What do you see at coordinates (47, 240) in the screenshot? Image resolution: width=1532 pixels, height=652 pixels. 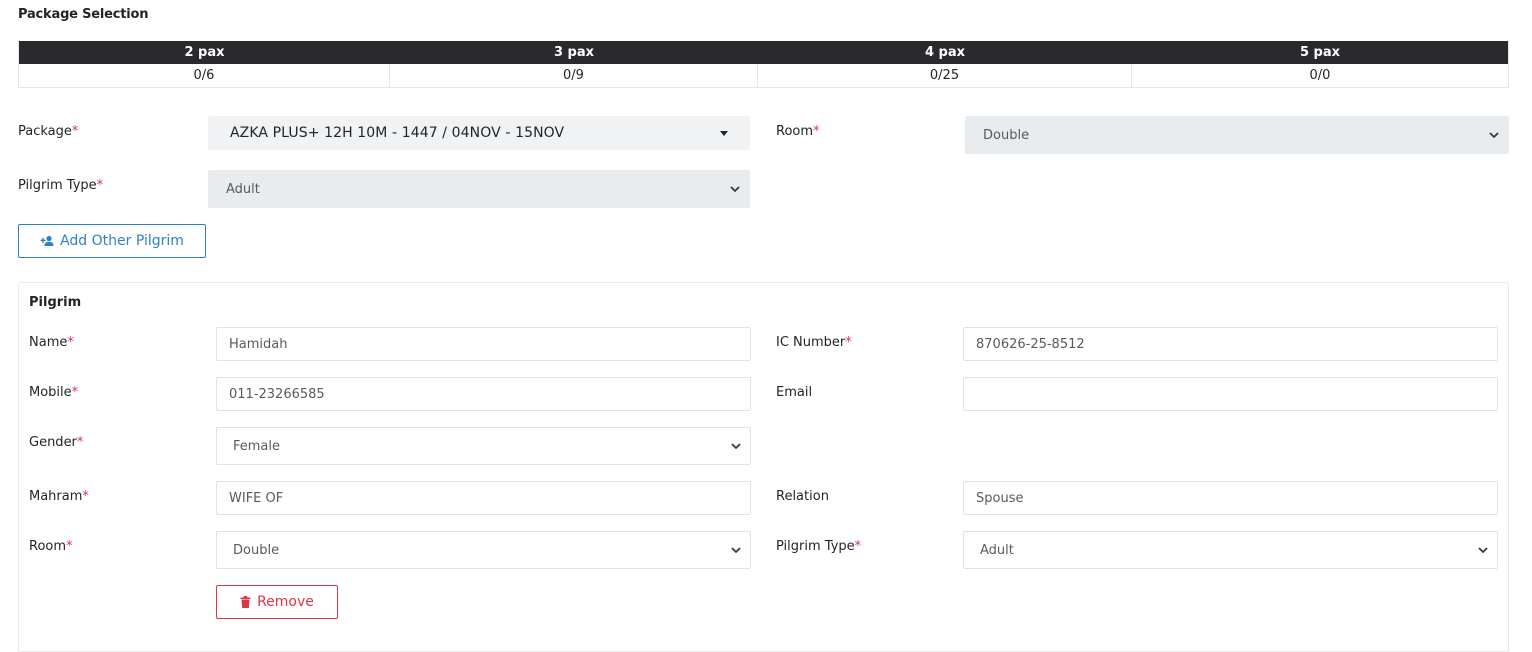 I see `user-plus-icon` at bounding box center [47, 240].